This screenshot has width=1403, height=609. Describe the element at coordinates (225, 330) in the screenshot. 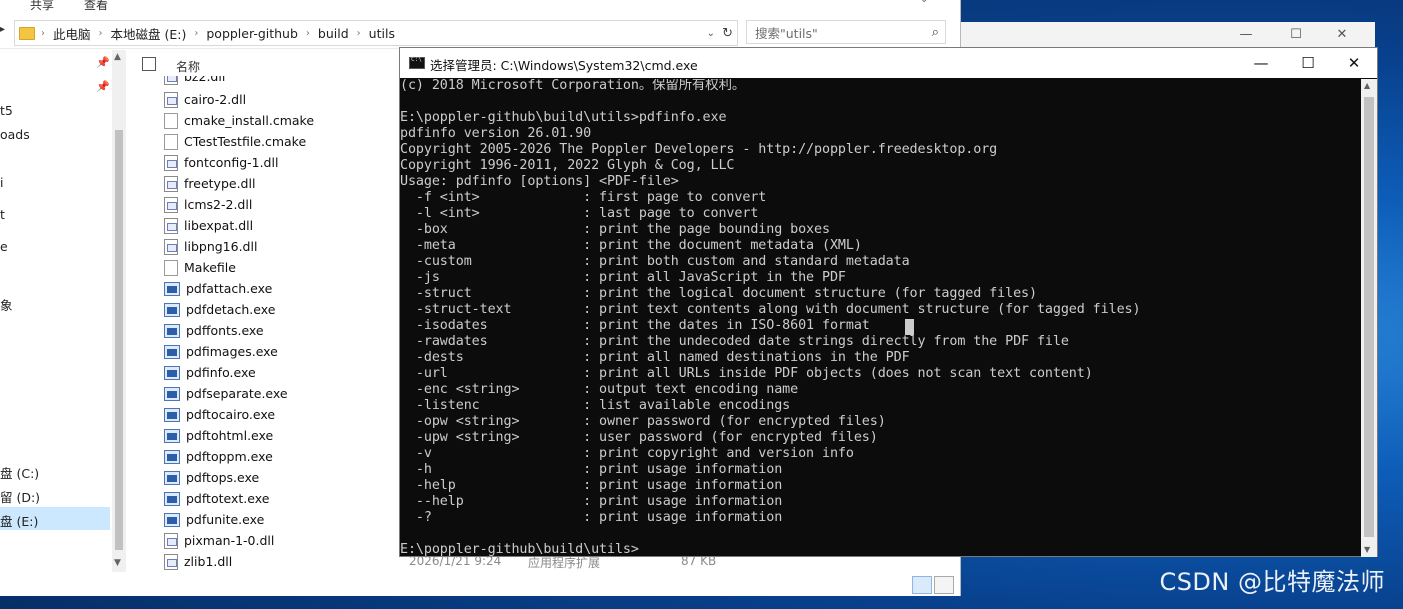

I see `file-name: pdffonts.exe` at that location.